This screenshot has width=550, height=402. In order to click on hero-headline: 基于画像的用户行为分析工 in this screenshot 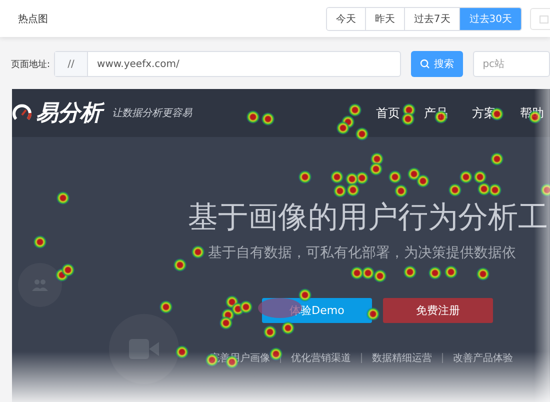, I will do `click(368, 218)`.